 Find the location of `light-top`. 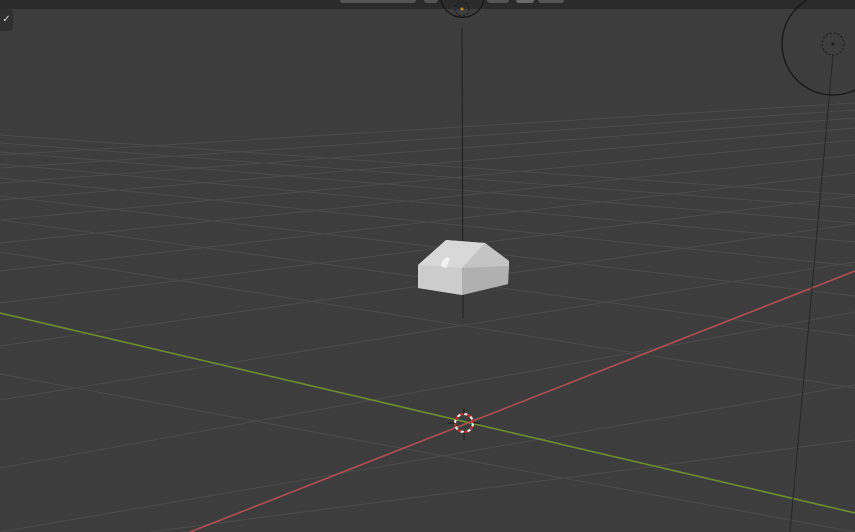

light-top is located at coordinates (462, 9).